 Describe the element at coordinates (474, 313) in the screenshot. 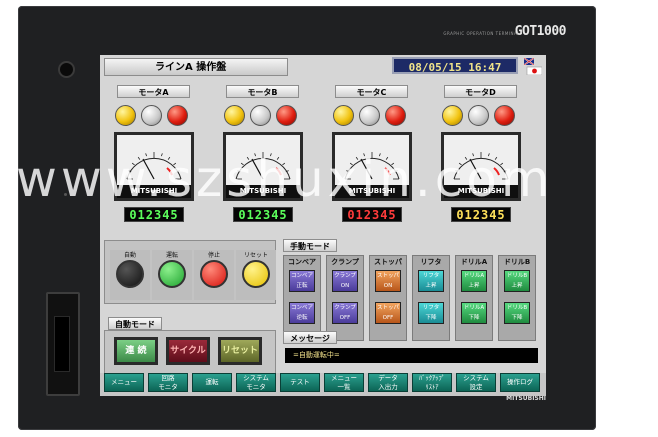

I see `manual-button: ドリルA 下降` at that location.